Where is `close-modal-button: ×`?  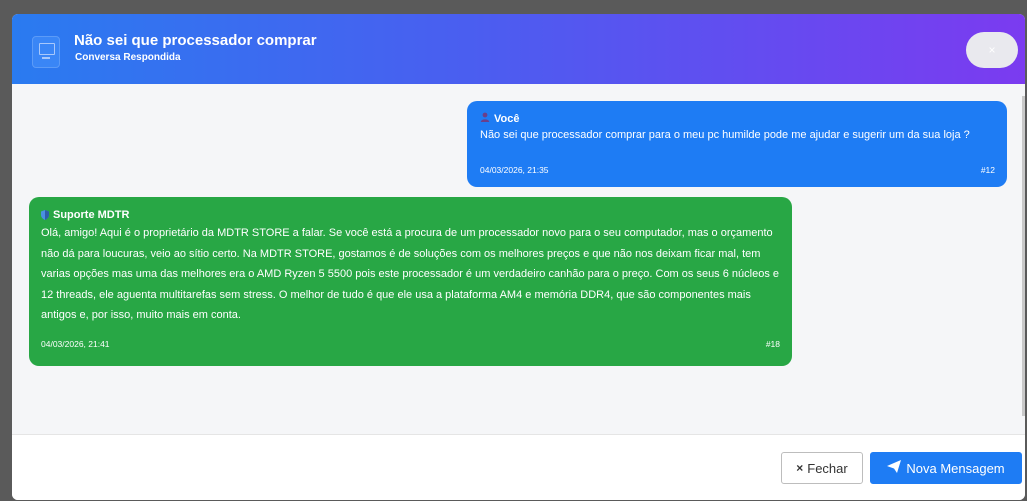
close-modal-button: × is located at coordinates (992, 50).